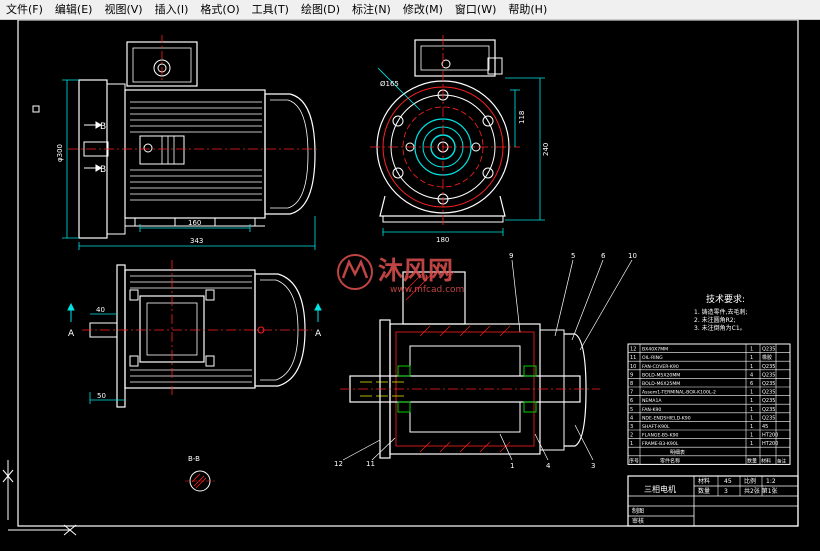 Image resolution: width=820 pixels, height=551 pixels. What do you see at coordinates (631, 410) in the screenshot?
I see `parts-row-no: 5` at bounding box center [631, 410].